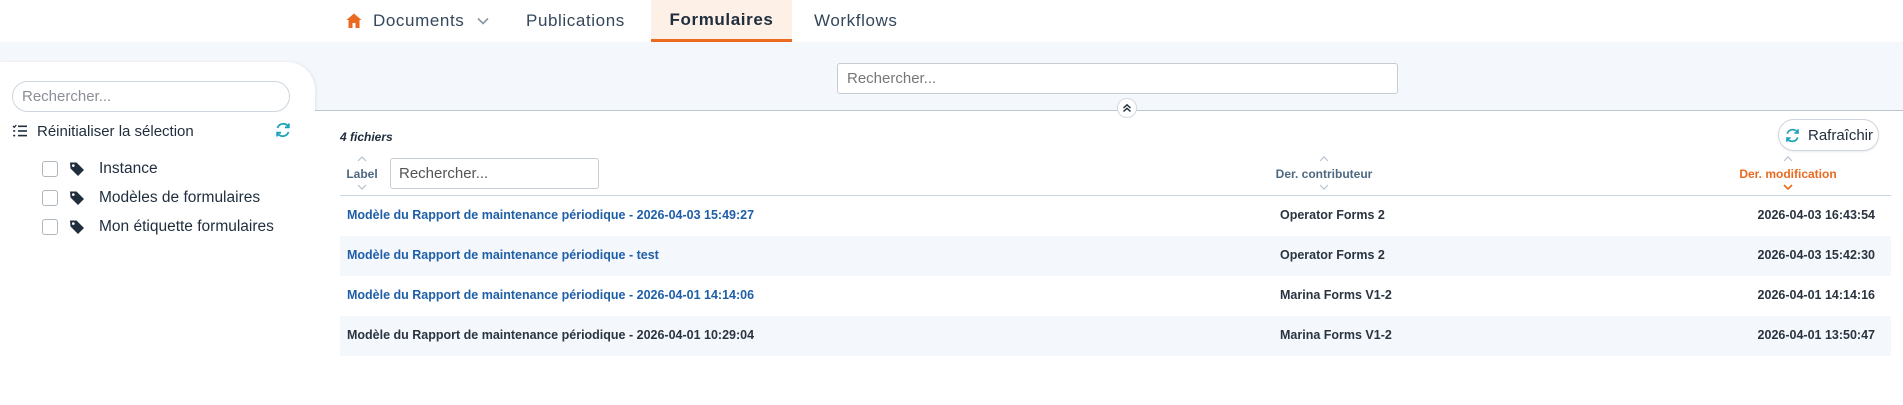 This screenshot has height=405, width=1903. What do you see at coordinates (1109, 110) in the screenshot?
I see `search-divider` at bounding box center [1109, 110].